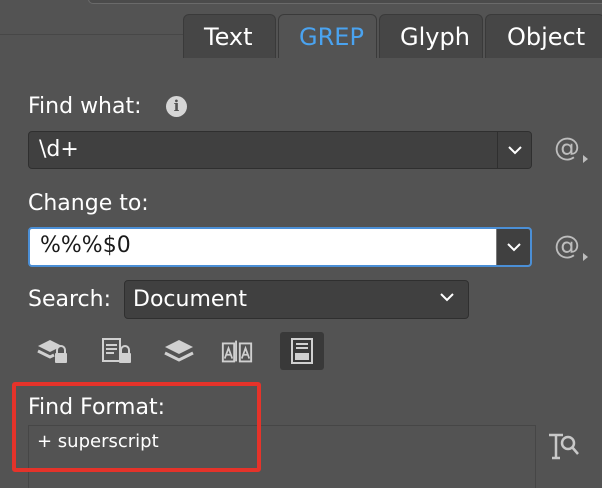 Image resolution: width=602 pixels, height=488 pixels. What do you see at coordinates (190, 299) in the screenshot?
I see `search-scope-value: Document` at bounding box center [190, 299].